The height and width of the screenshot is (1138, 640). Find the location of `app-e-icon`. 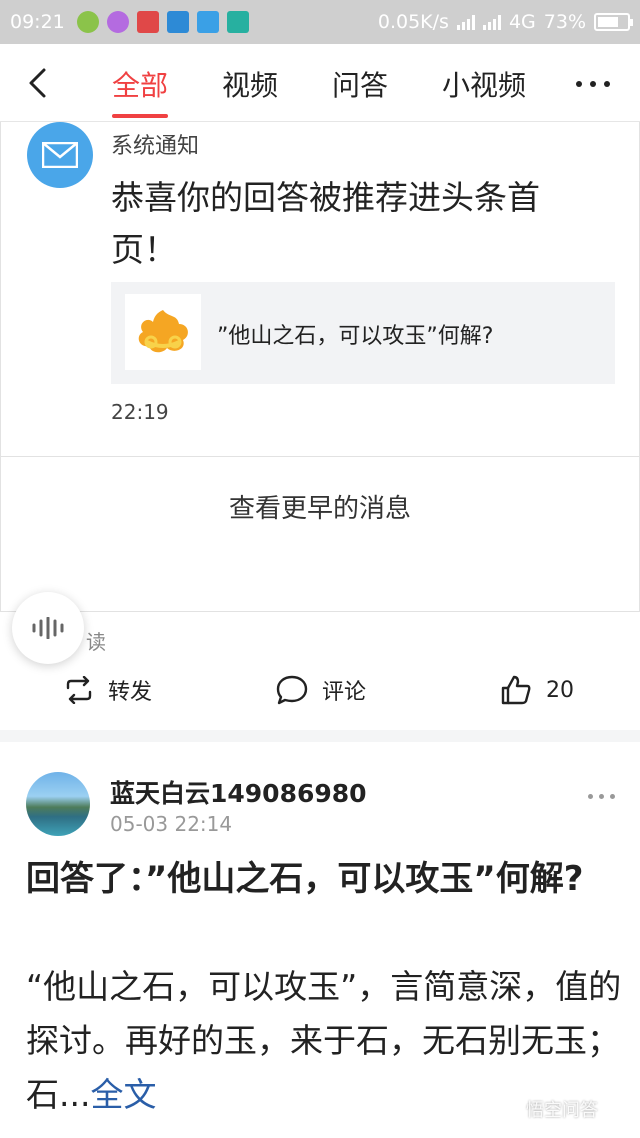

app-e-icon is located at coordinates (117, 22).